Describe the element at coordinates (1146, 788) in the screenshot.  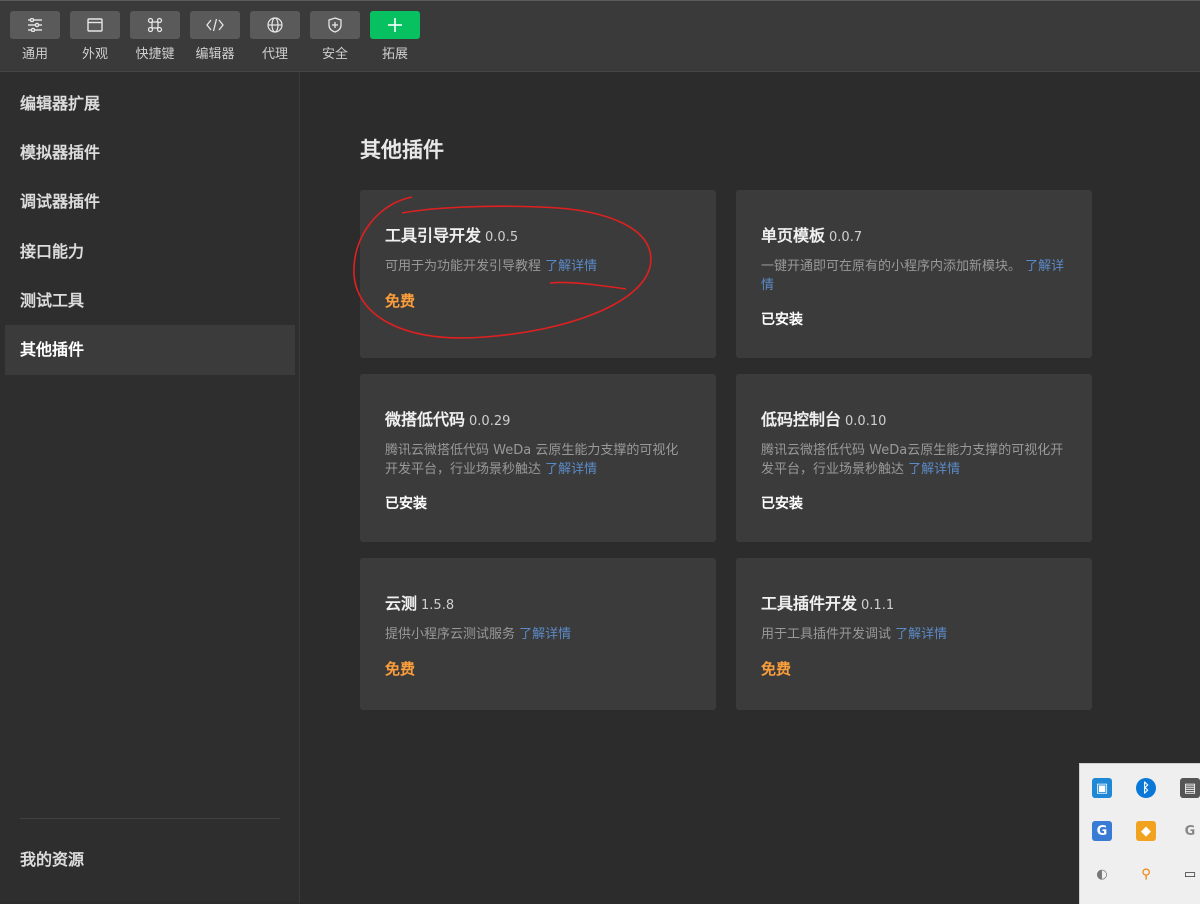
I see `bluetooth-icon: ᛒ` at that location.